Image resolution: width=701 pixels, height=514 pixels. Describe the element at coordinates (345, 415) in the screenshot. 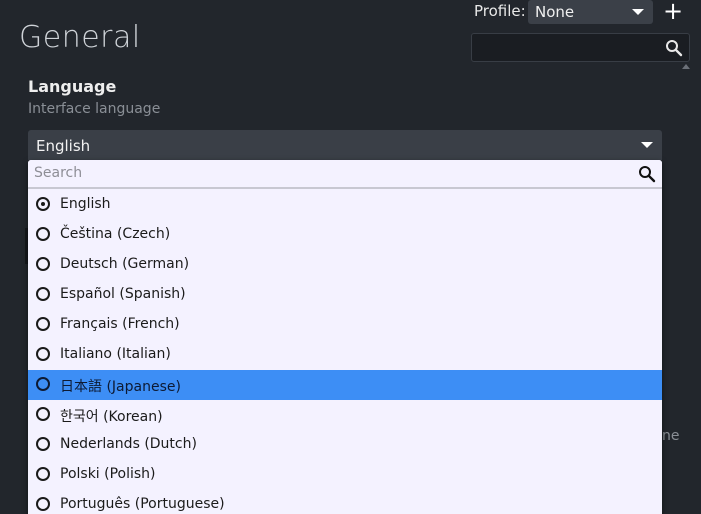

I see `language-option: 한국어 (Korean)` at that location.